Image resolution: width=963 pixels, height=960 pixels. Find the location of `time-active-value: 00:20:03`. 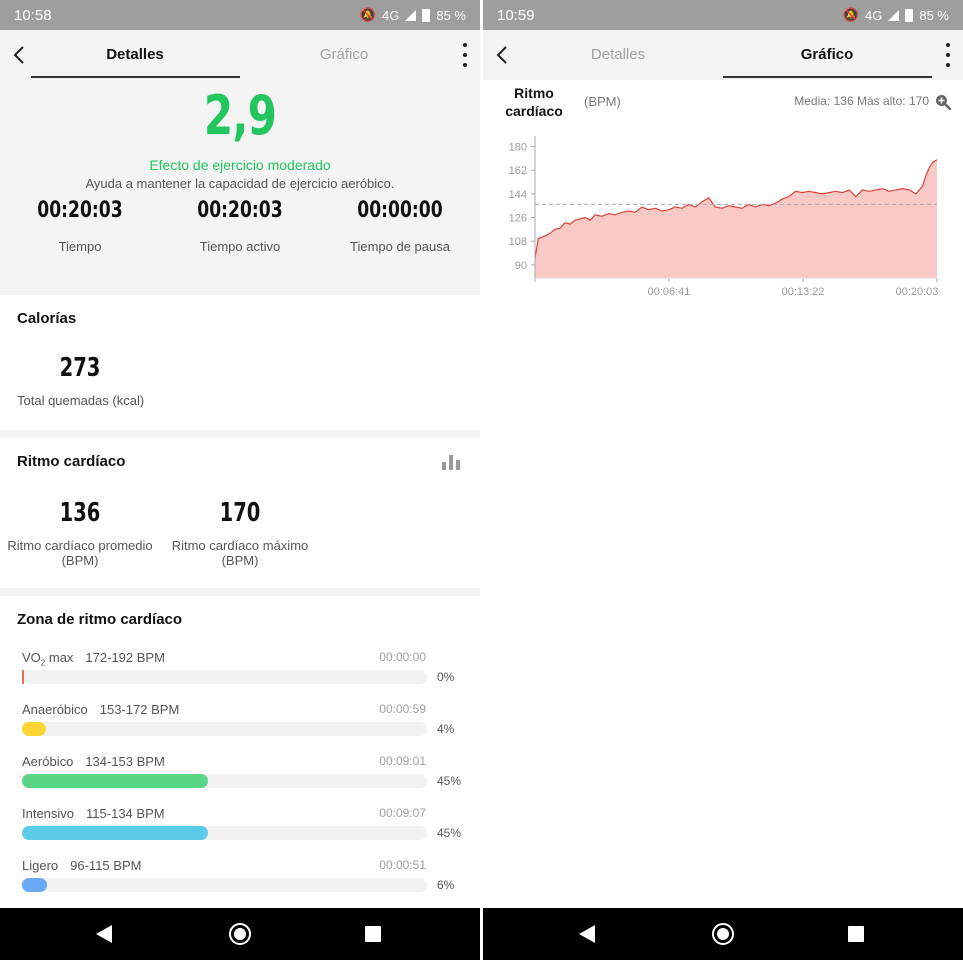

time-active-value: 00:20:03 is located at coordinates (240, 210).